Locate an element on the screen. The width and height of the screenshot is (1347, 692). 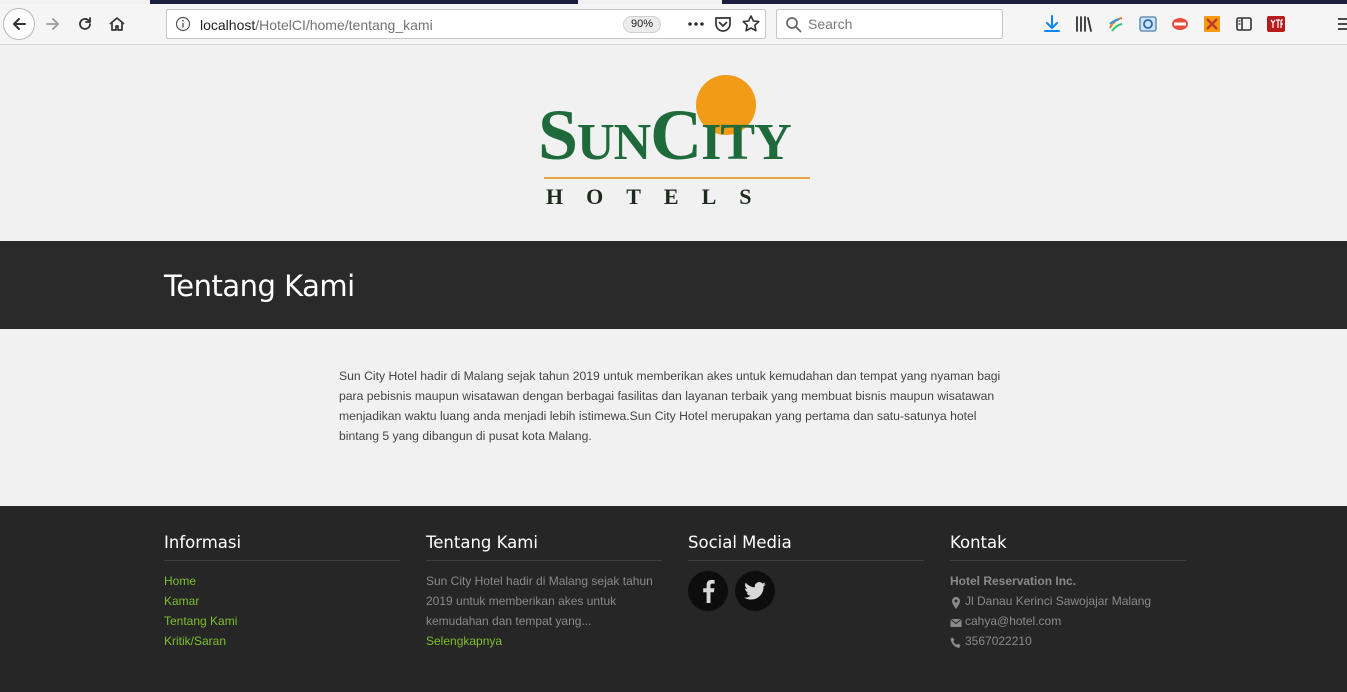
back-button is located at coordinates (19, 24).